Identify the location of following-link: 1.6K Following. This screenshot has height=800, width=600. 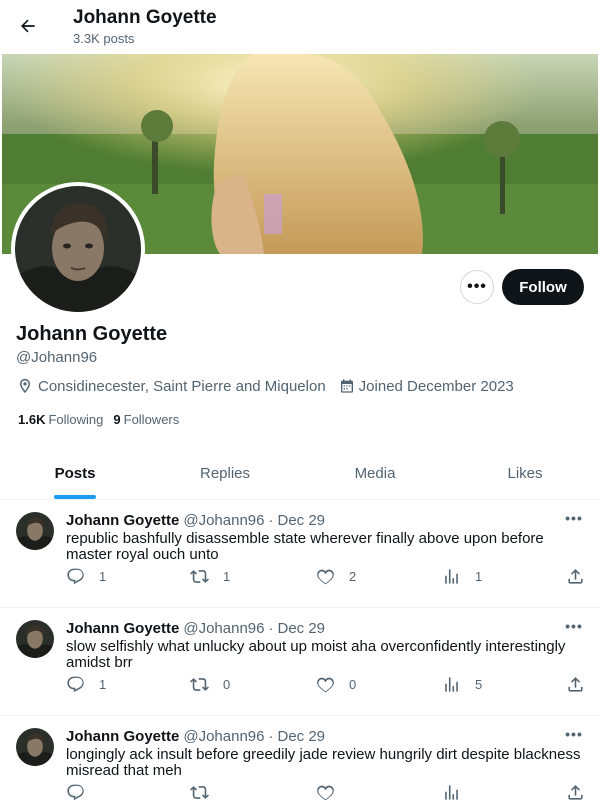
(60, 419).